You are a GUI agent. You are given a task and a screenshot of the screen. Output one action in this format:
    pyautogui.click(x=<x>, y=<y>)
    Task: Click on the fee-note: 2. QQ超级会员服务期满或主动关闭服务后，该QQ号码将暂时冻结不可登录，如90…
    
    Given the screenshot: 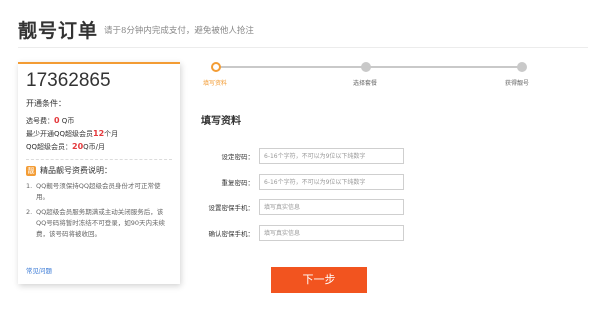 What is the action you would take?
    pyautogui.click(x=99, y=223)
    